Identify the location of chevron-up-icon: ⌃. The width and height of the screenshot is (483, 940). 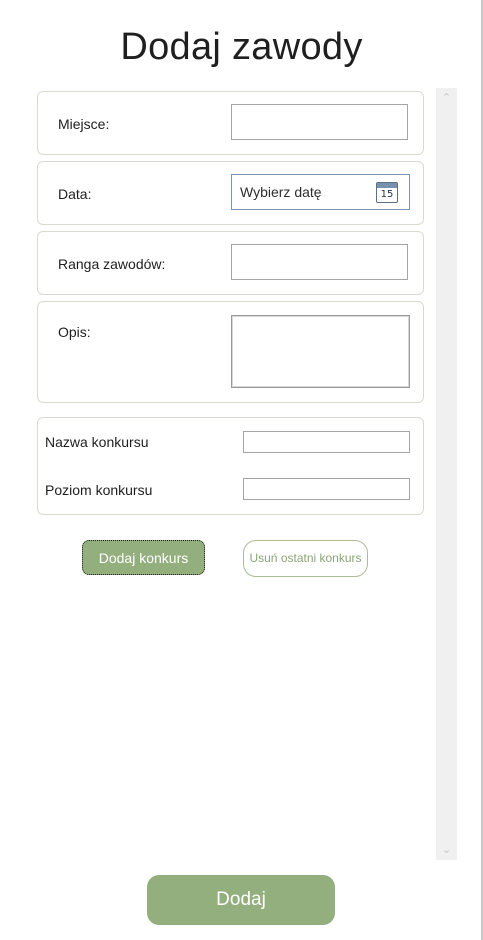
(446, 98).